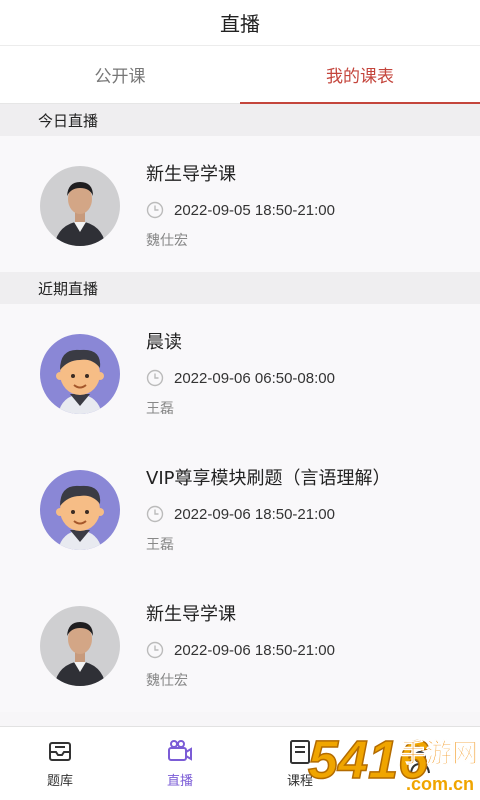 This screenshot has width=480, height=800. Describe the element at coordinates (240, 120) in the screenshot. I see `section-header-today: 今日直播` at that location.